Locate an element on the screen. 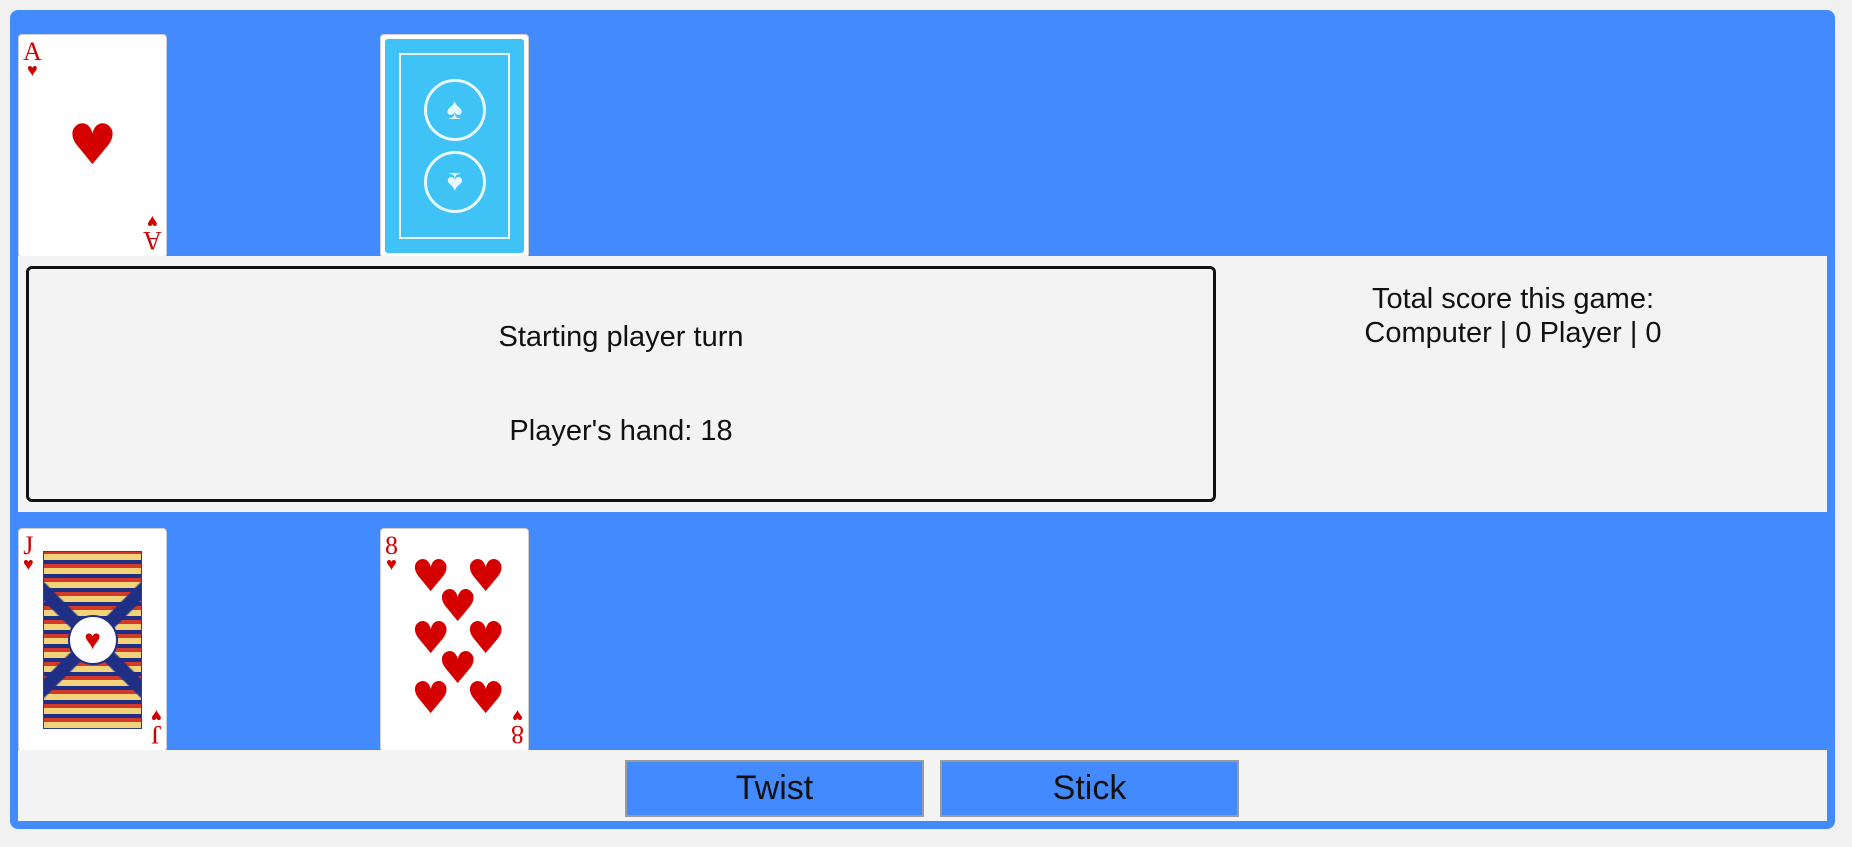 Image resolution: width=1852 pixels, height=847 pixels. score-heading: Total score this game: is located at coordinates (1513, 299).